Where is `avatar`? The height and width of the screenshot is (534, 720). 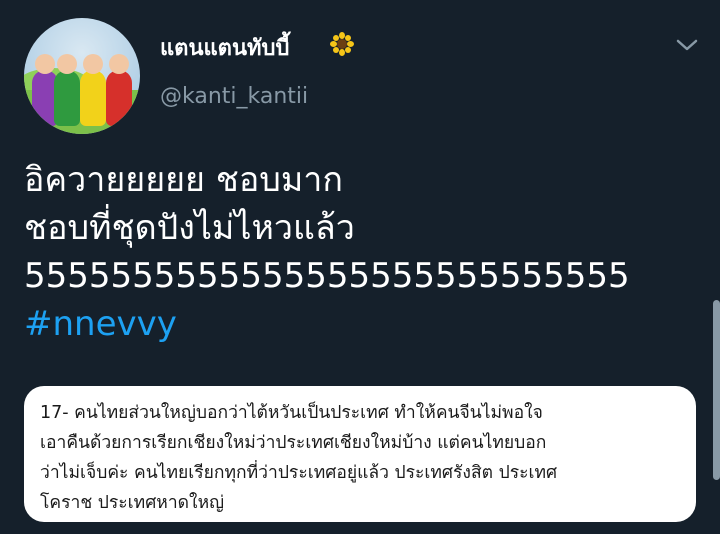
avatar is located at coordinates (82, 76).